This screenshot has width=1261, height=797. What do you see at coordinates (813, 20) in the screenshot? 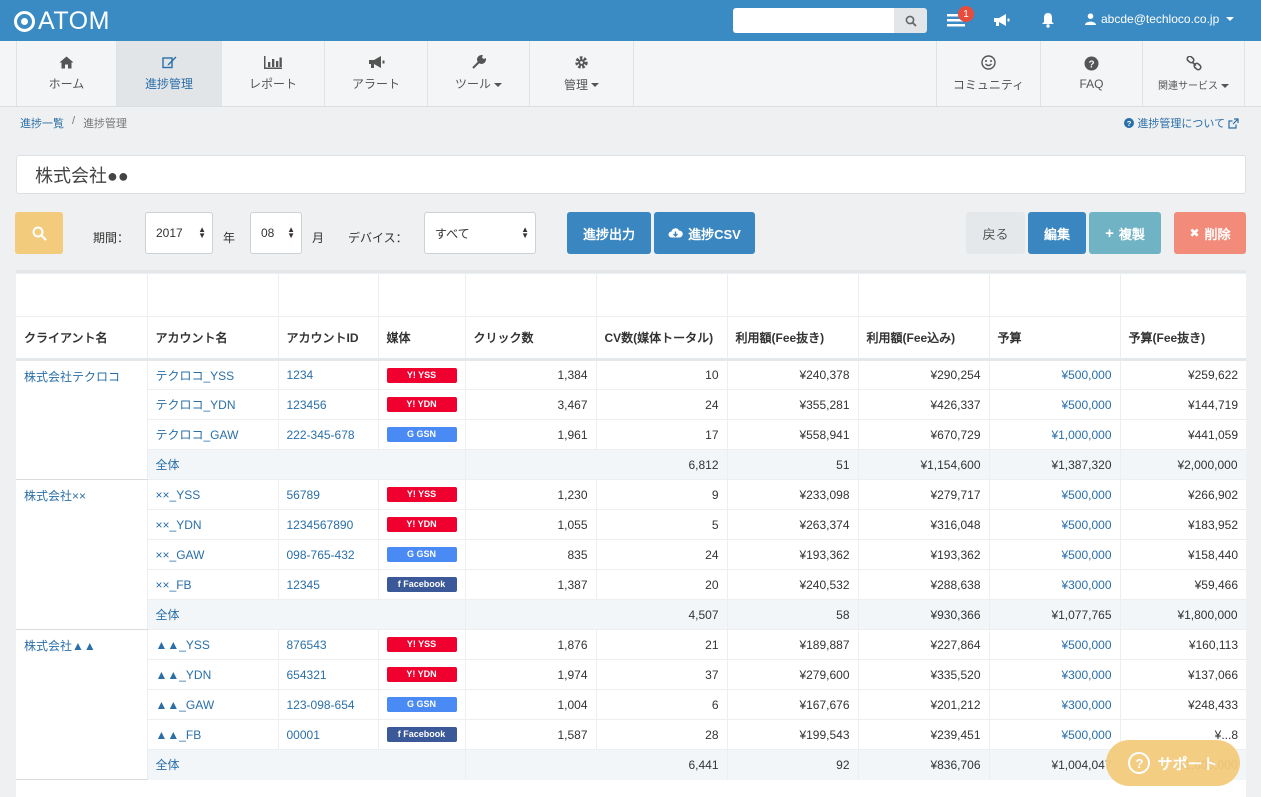
I see `search-input` at bounding box center [813, 20].